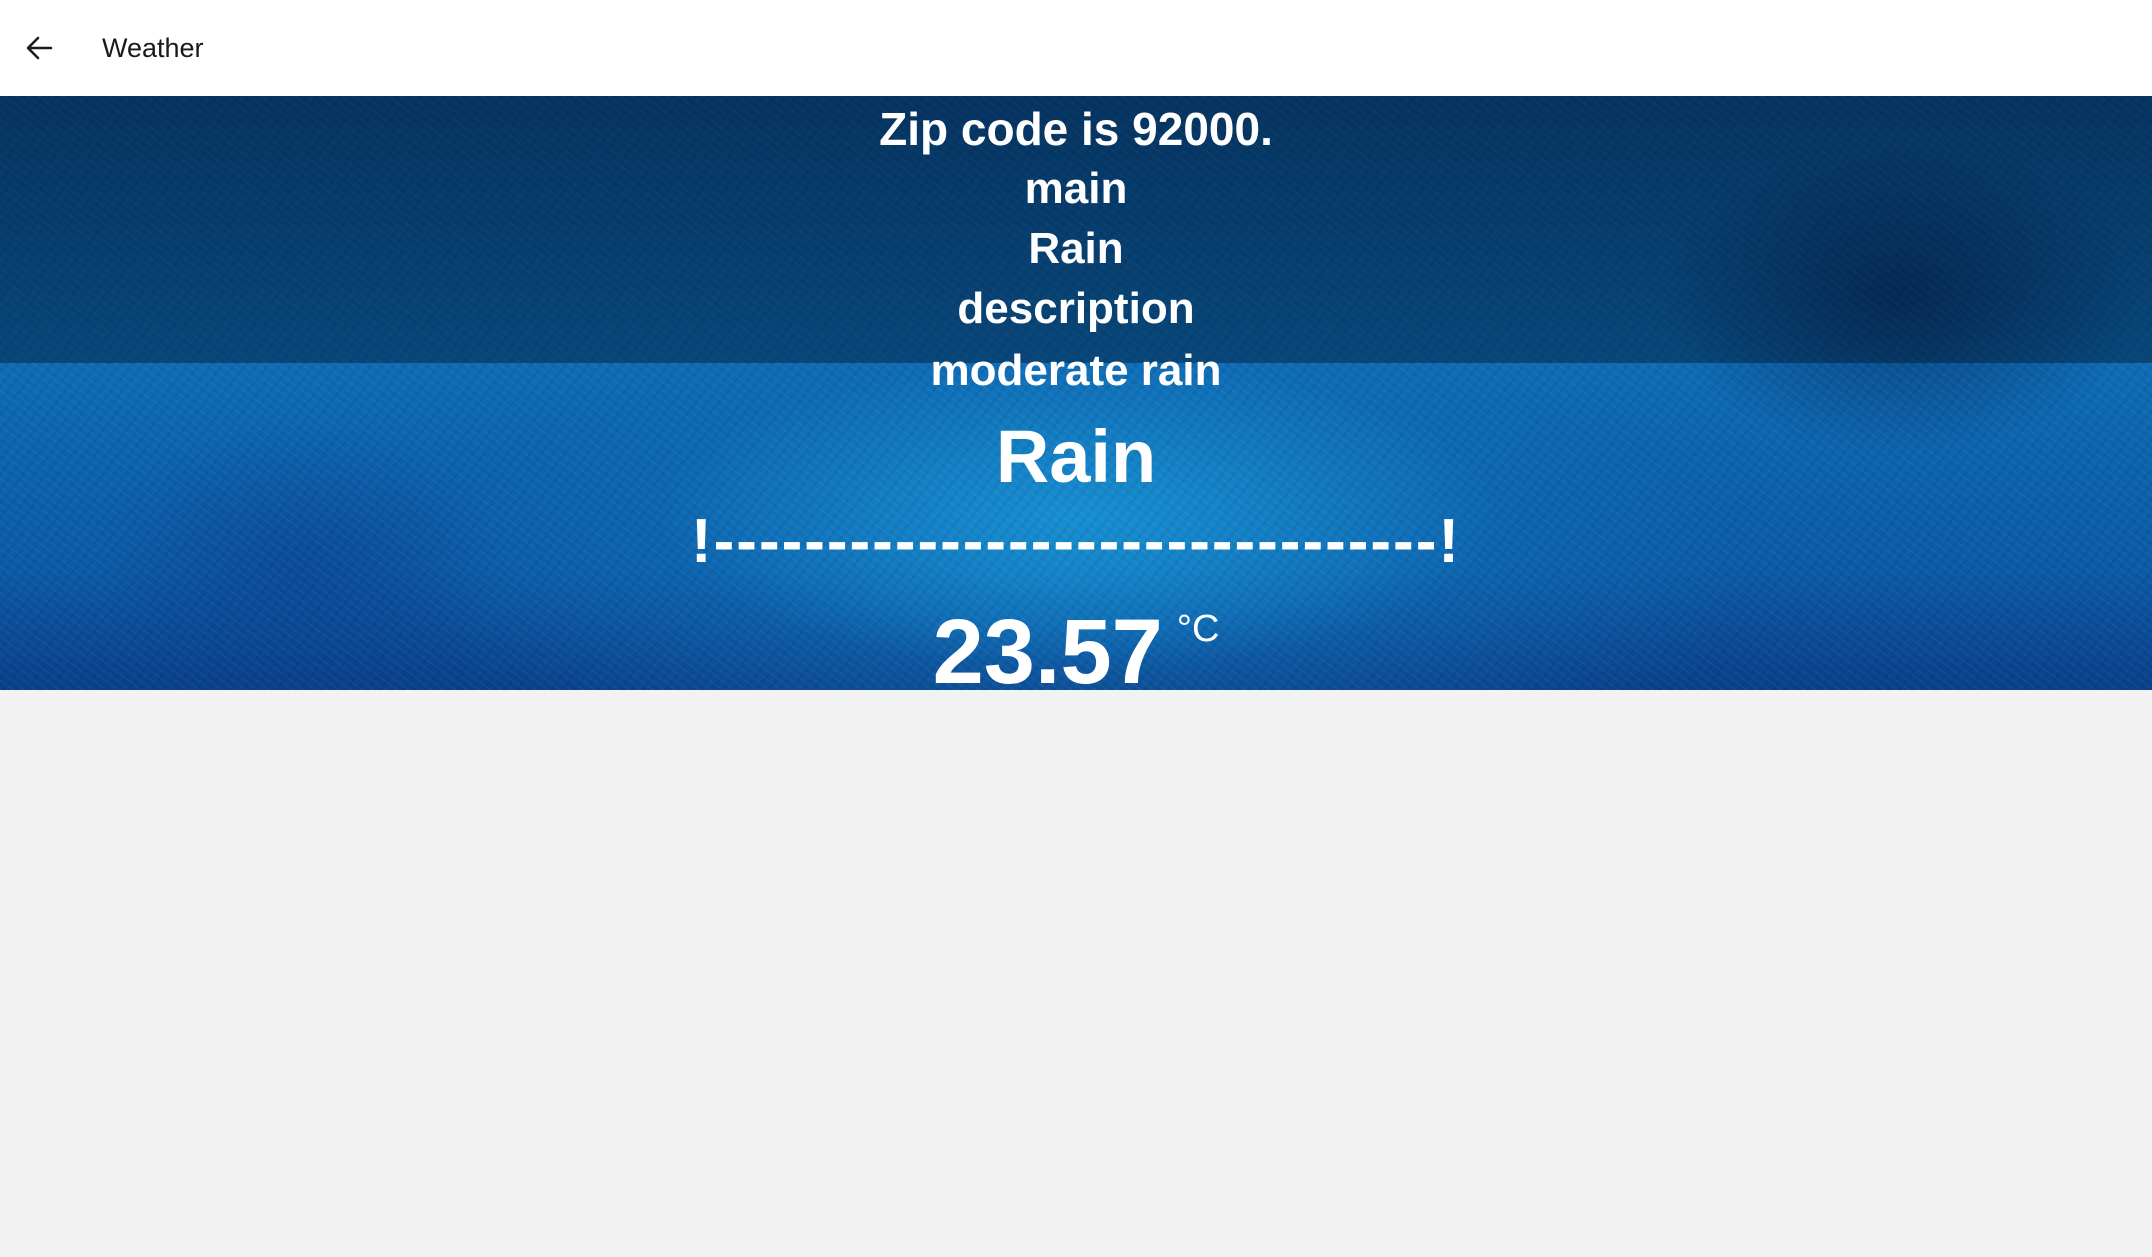 The width and height of the screenshot is (2152, 1257). What do you see at coordinates (1198, 629) in the screenshot?
I see `temperature-unit: °C` at bounding box center [1198, 629].